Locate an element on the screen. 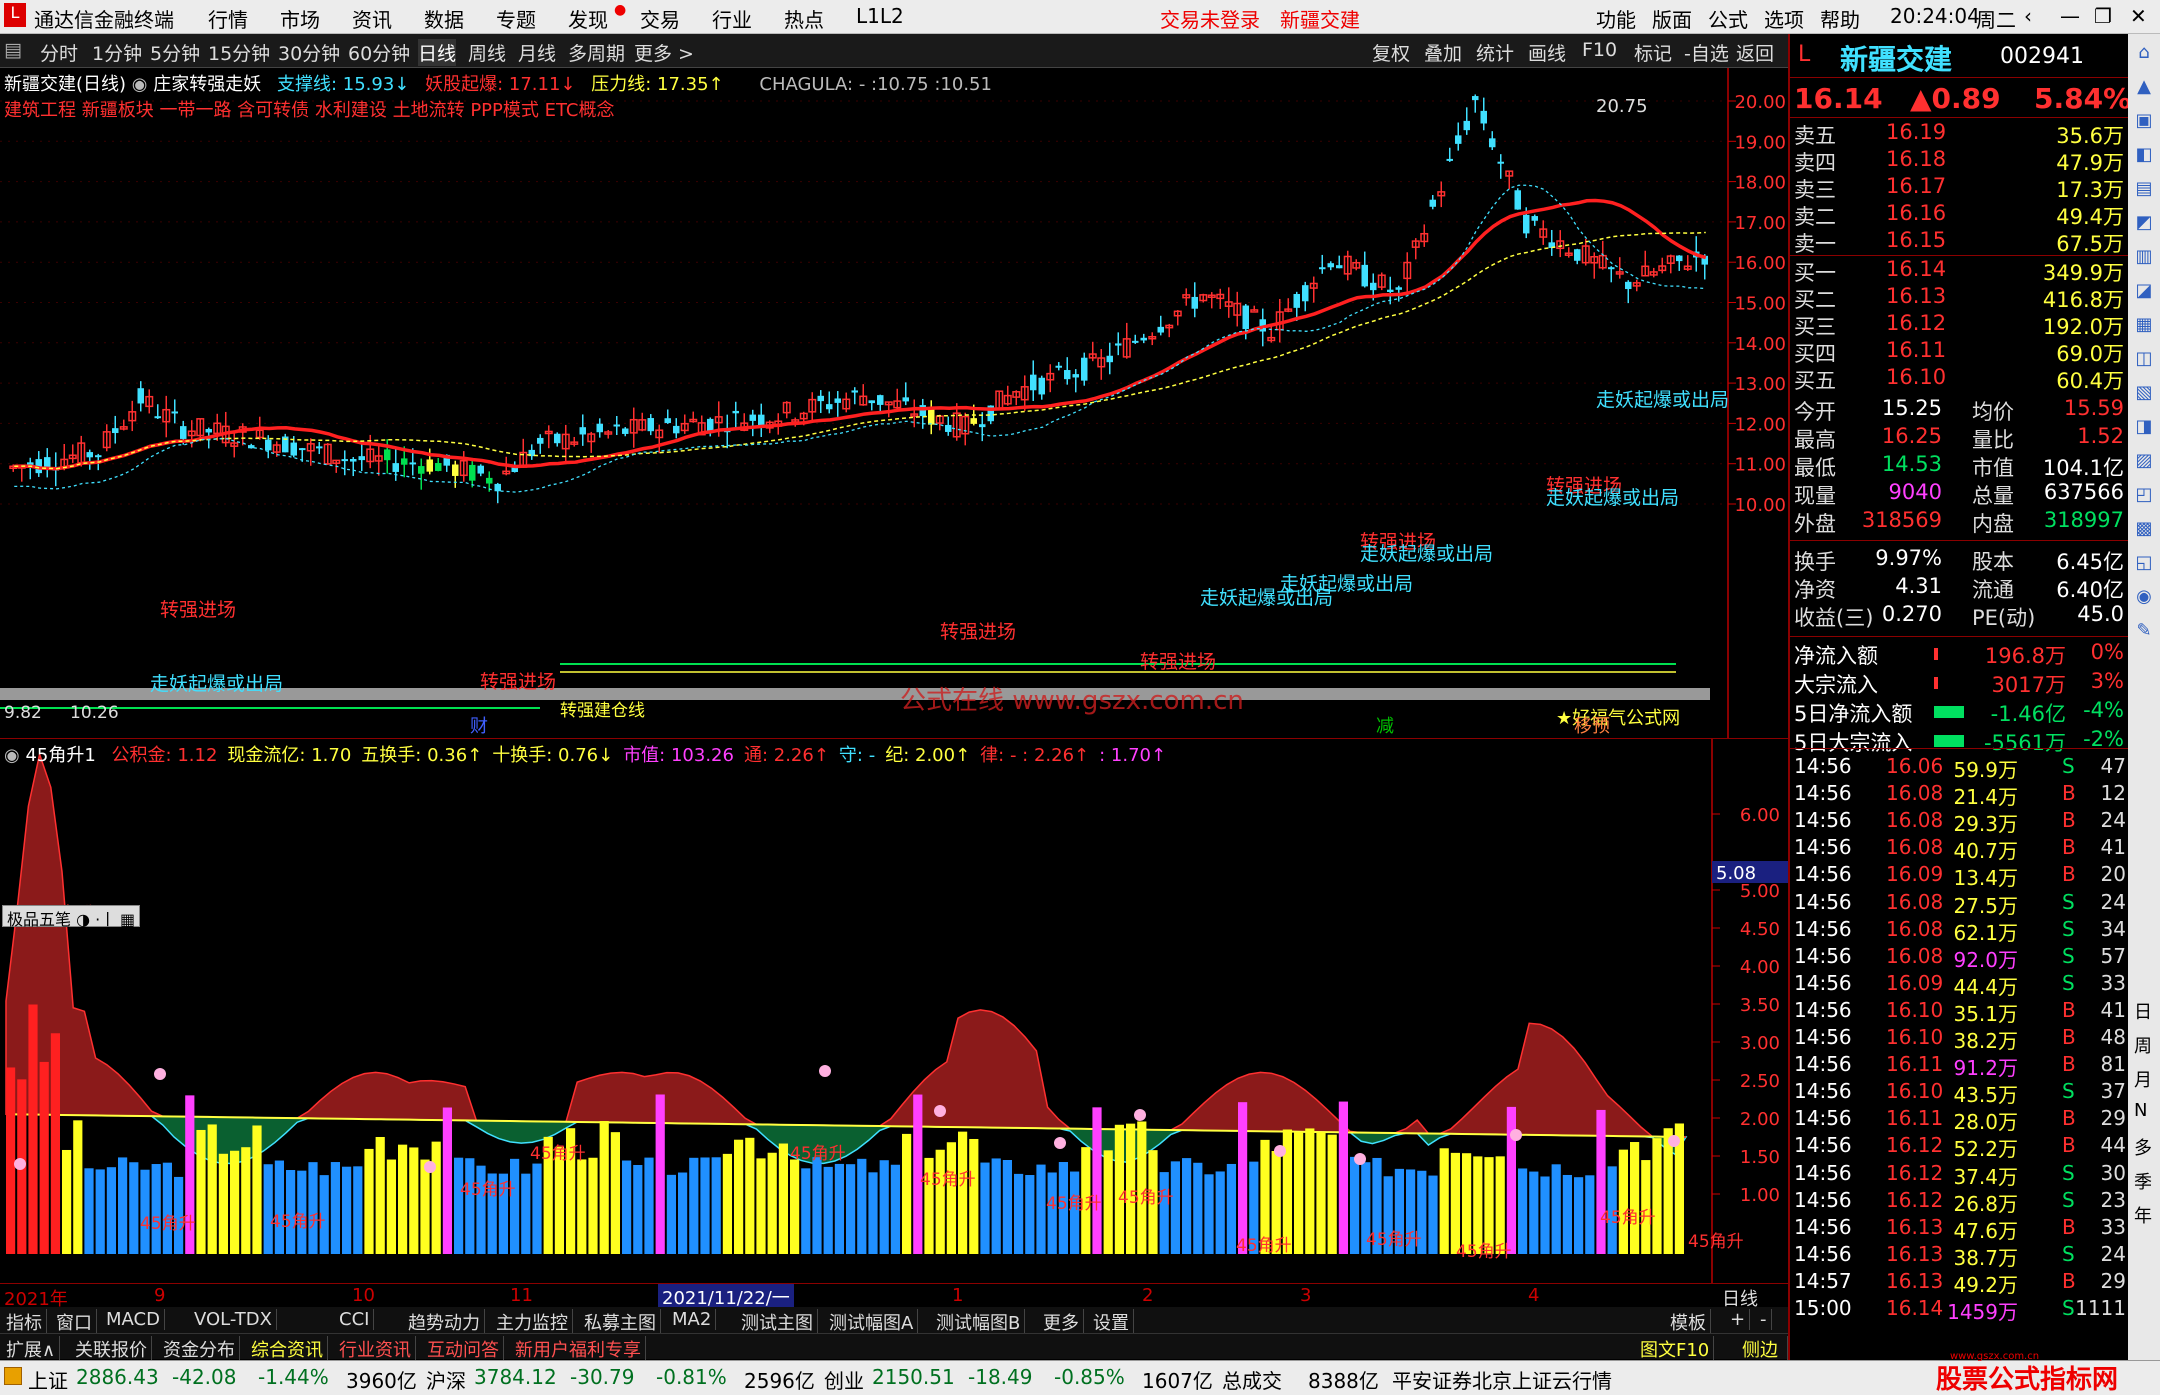 The width and height of the screenshot is (2160, 1395). back-arrow-icon: ‹ is located at coordinates (2028, 16).